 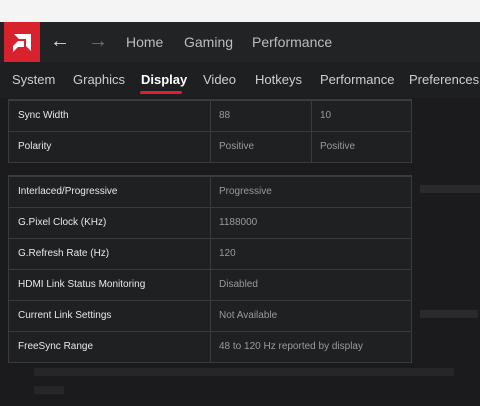 What do you see at coordinates (278, 79) in the screenshot?
I see `tab-hotkeys: Hotkeys` at bounding box center [278, 79].